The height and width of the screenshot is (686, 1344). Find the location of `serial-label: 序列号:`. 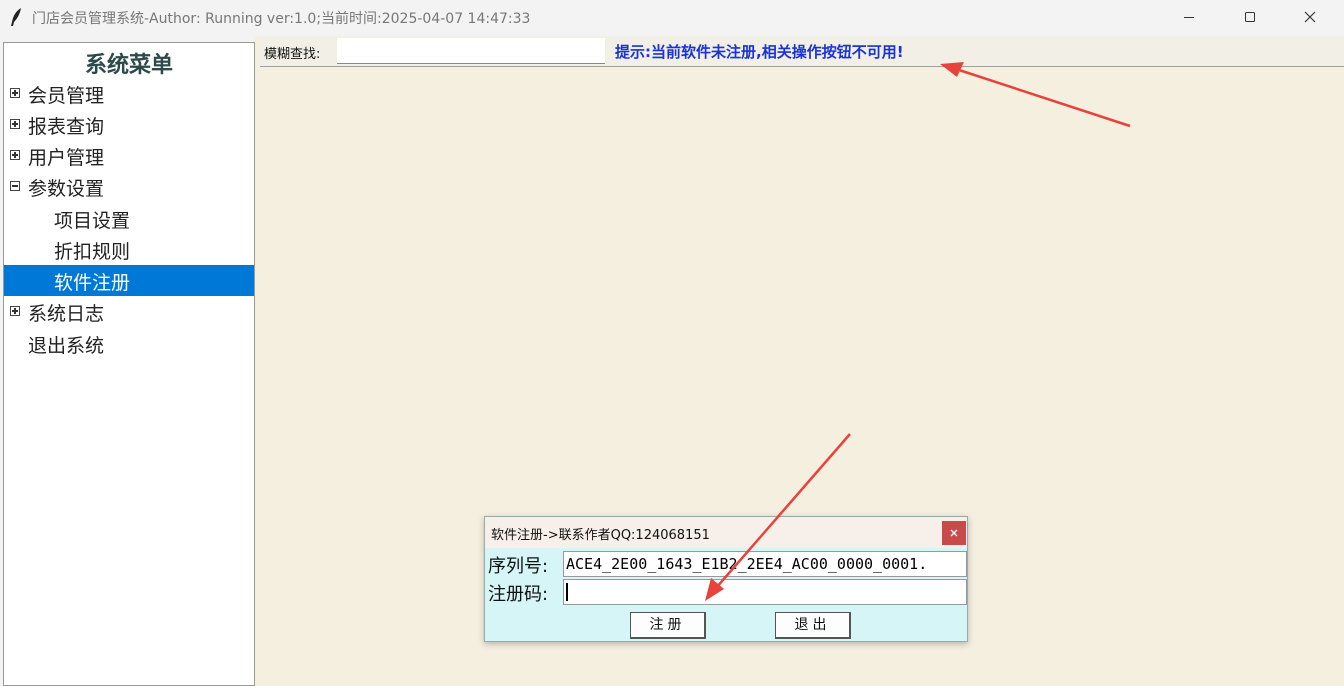

serial-label: 序列号: is located at coordinates (518, 566).